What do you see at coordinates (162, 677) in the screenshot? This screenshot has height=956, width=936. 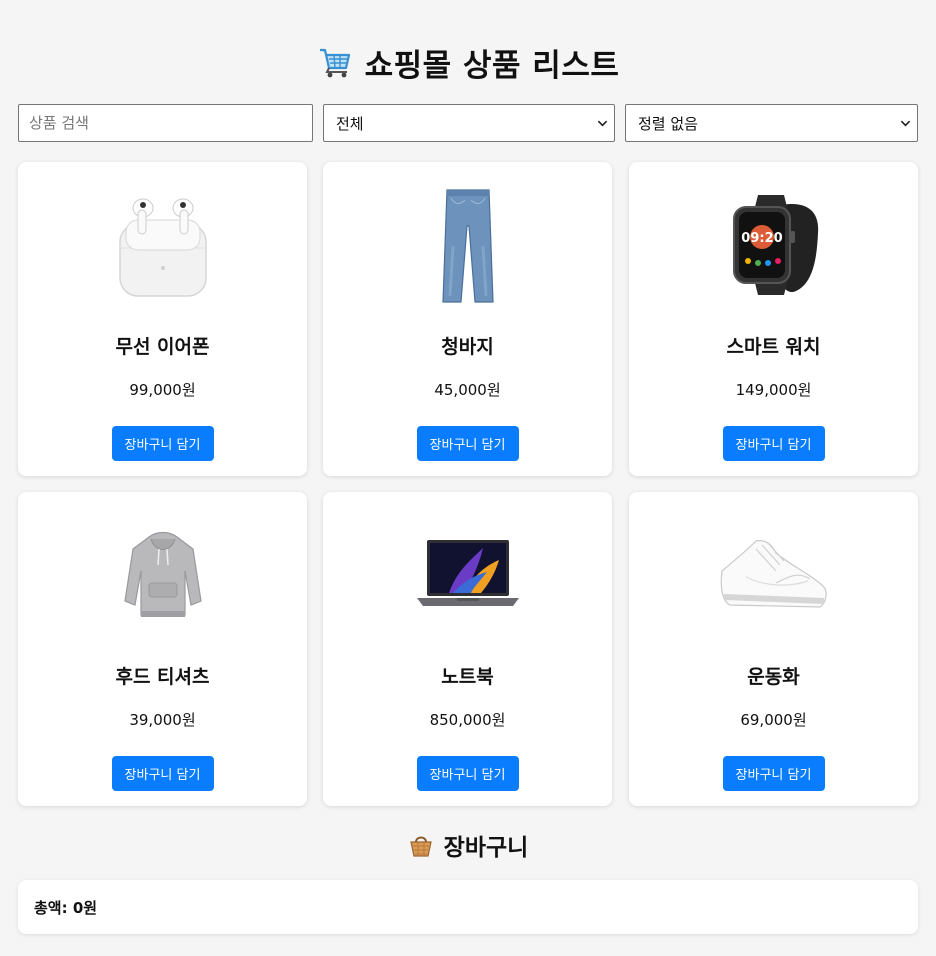 I see `product-name: 후드 티셔츠` at bounding box center [162, 677].